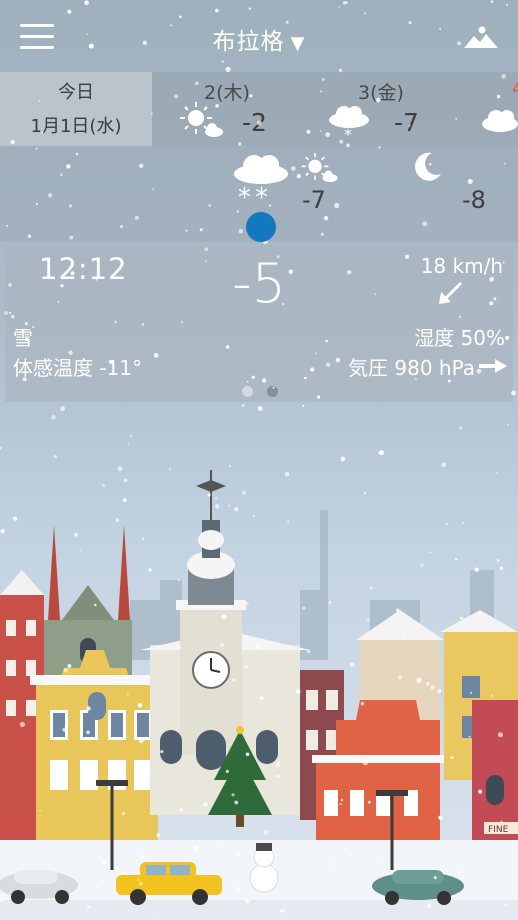  Describe the element at coordinates (500, 121) in the screenshot. I see `cloud-icon` at that location.